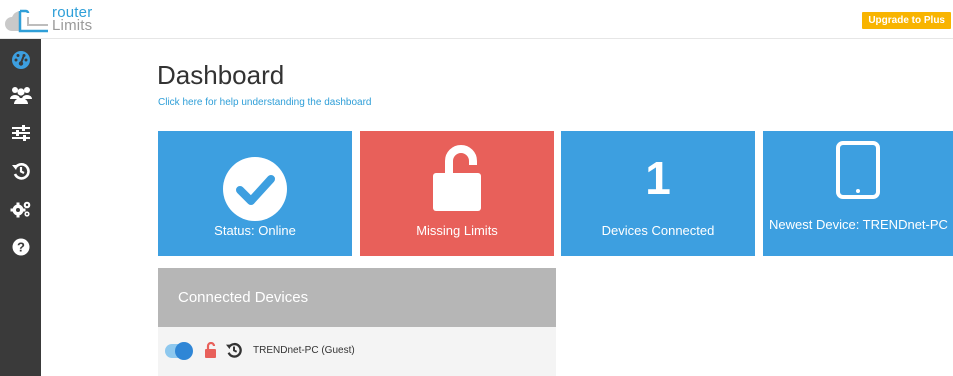 The image size is (953, 376). What do you see at coordinates (304, 350) in the screenshot?
I see `device-name: TRENDnet-PC (Guest)` at bounding box center [304, 350].